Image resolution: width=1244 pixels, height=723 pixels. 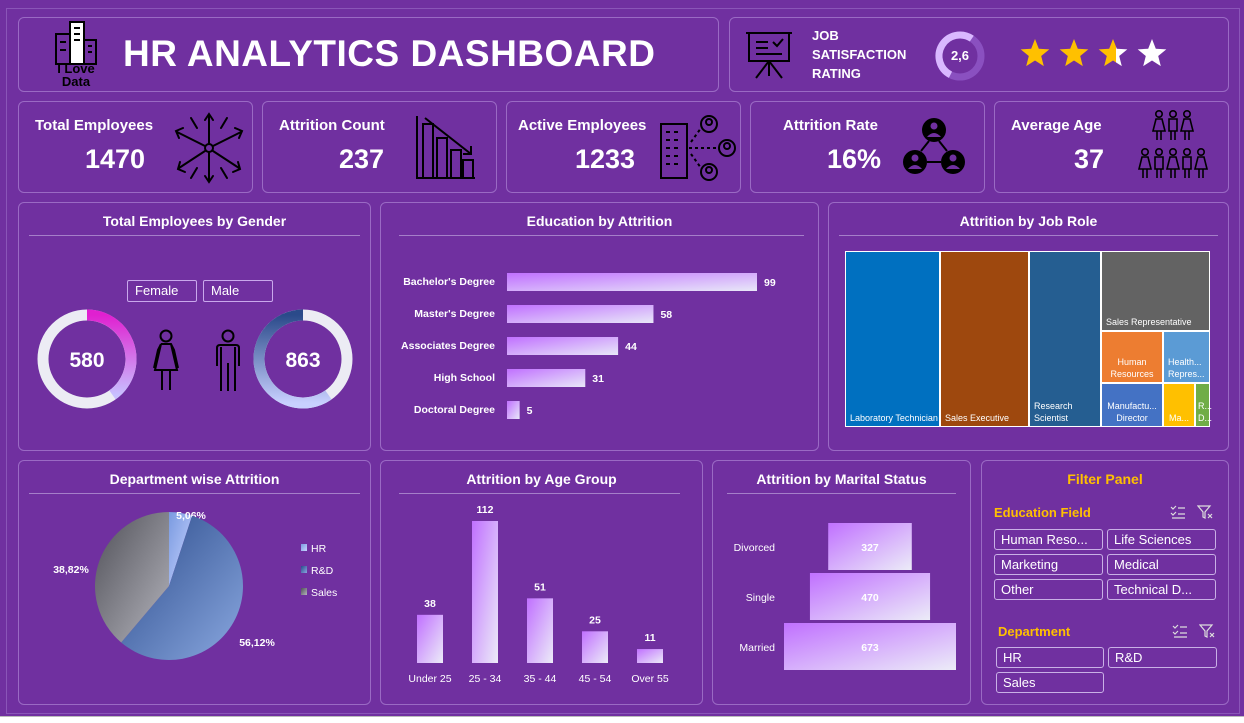 I want to click on category-label: 35 - 44, so click(x=540, y=679).